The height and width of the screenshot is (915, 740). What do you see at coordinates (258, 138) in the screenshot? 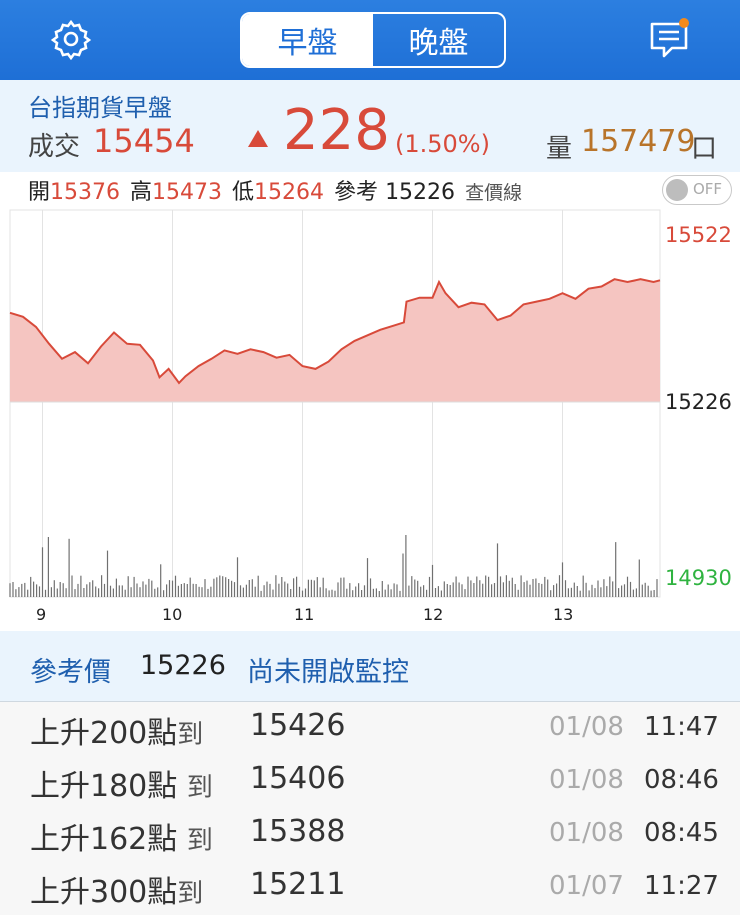
I see `up-arrow-icon` at bounding box center [258, 138].